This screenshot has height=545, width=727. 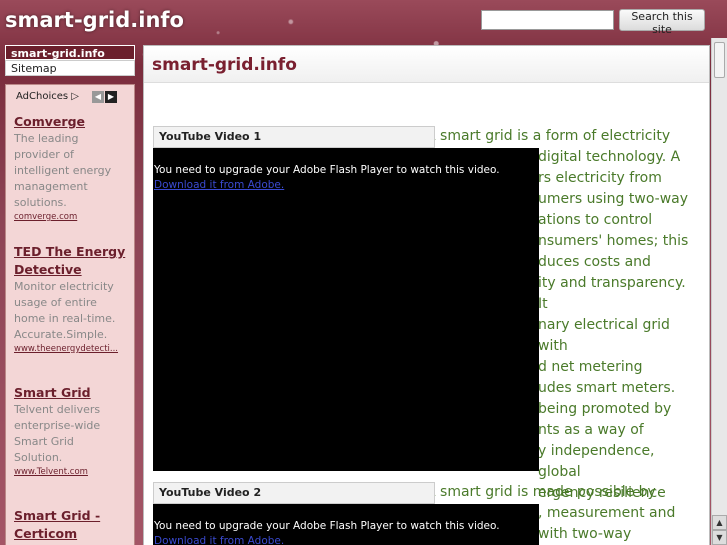 I want to click on vertical-scrollbar: ▲ ▼, so click(x=719, y=291).